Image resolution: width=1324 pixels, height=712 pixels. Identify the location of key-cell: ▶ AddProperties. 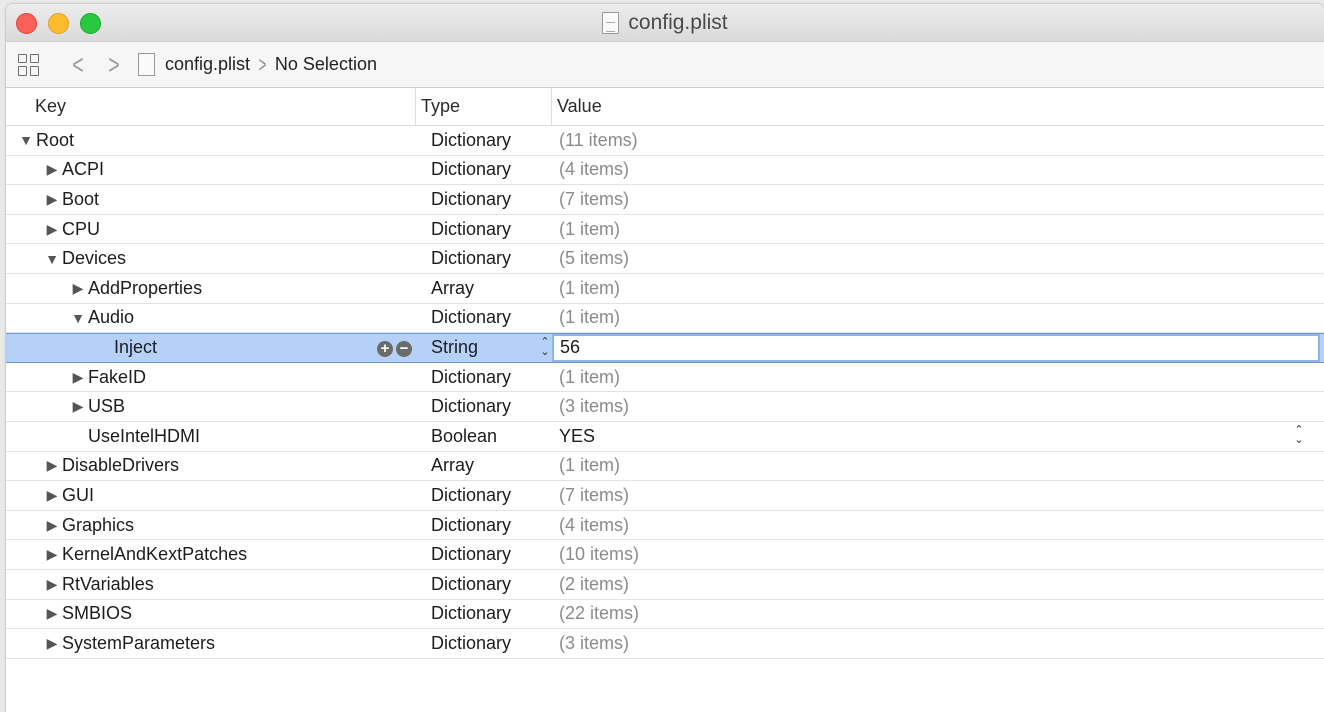
(211, 288).